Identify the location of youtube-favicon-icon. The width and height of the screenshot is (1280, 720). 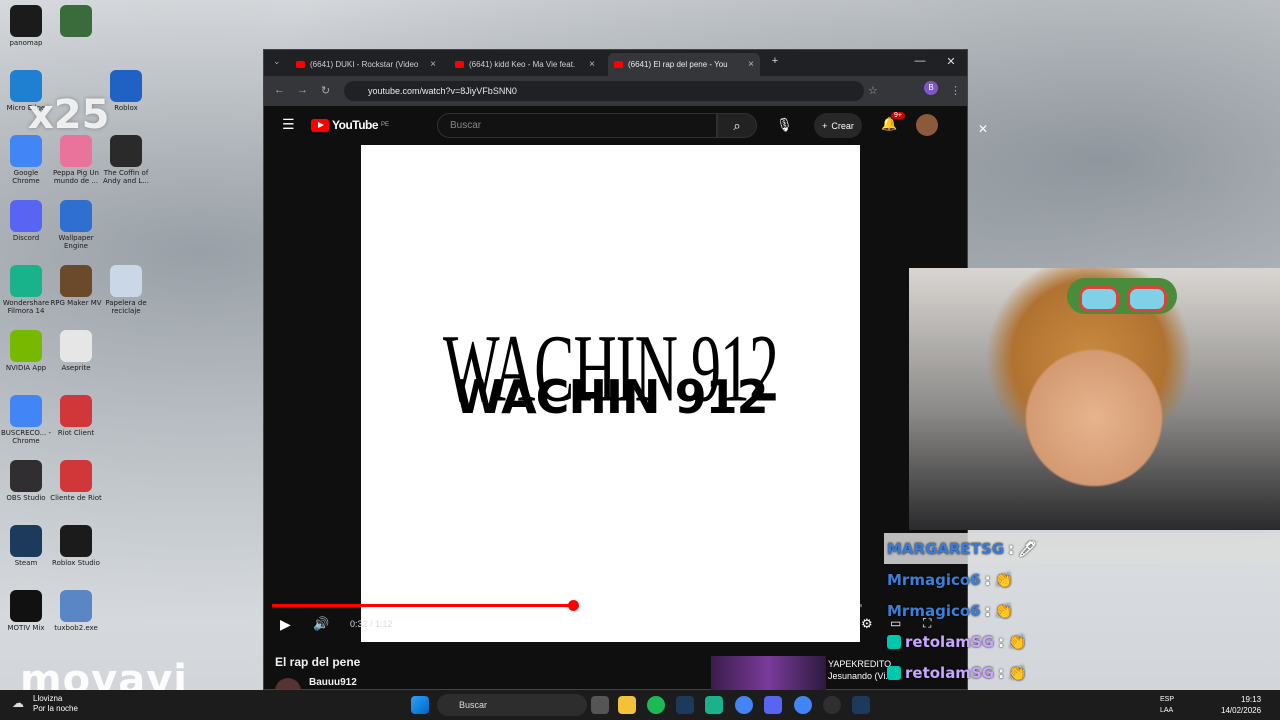
(459, 64).